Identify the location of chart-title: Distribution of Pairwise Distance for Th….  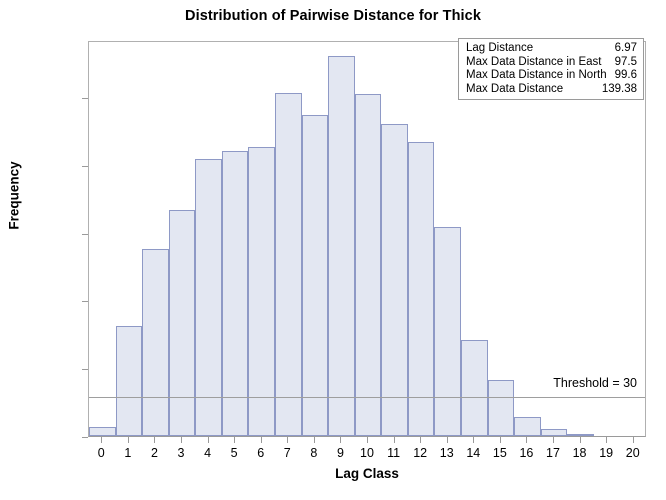
(333, 16).